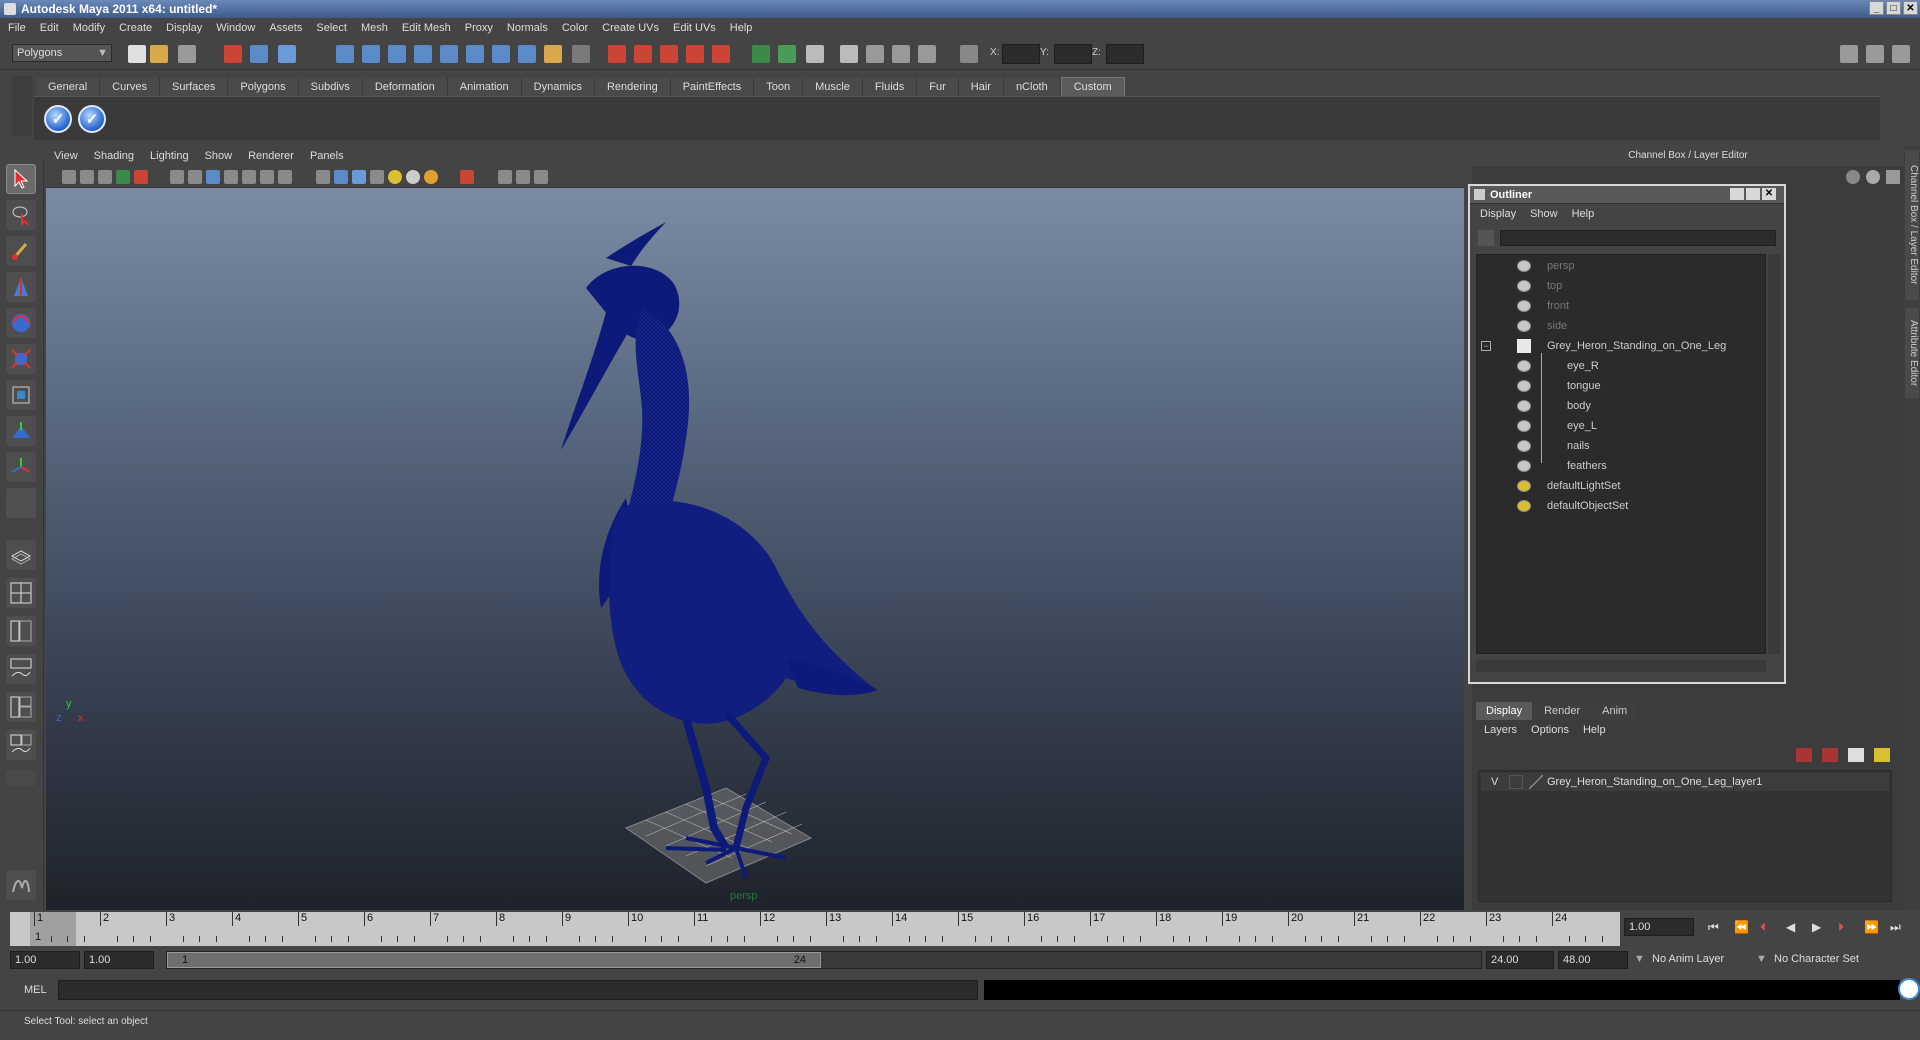 The width and height of the screenshot is (1920, 1040). Describe the element at coordinates (219, 156) in the screenshot. I see `viewport-menu-show: Show` at that location.